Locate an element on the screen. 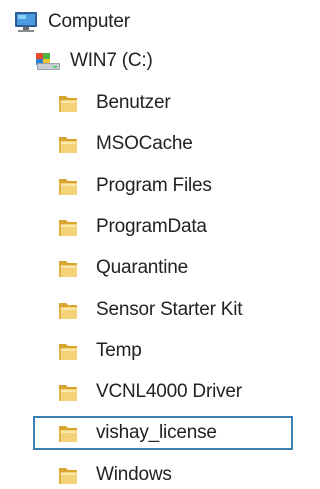 The width and height of the screenshot is (320, 489). tree-item-temp: Temp is located at coordinates (99, 351).